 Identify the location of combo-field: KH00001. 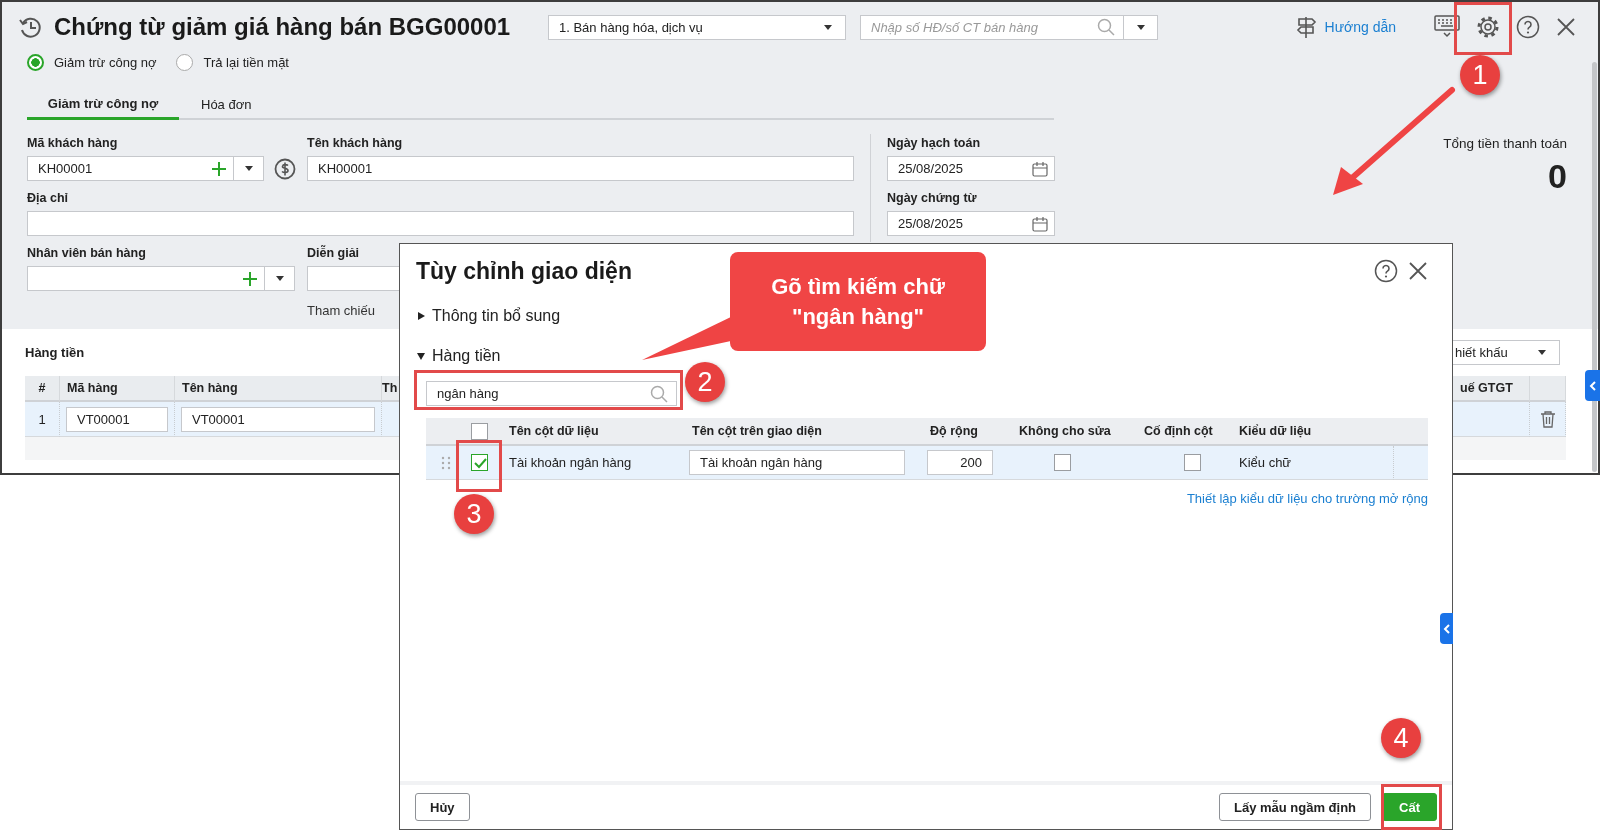
(145, 168).